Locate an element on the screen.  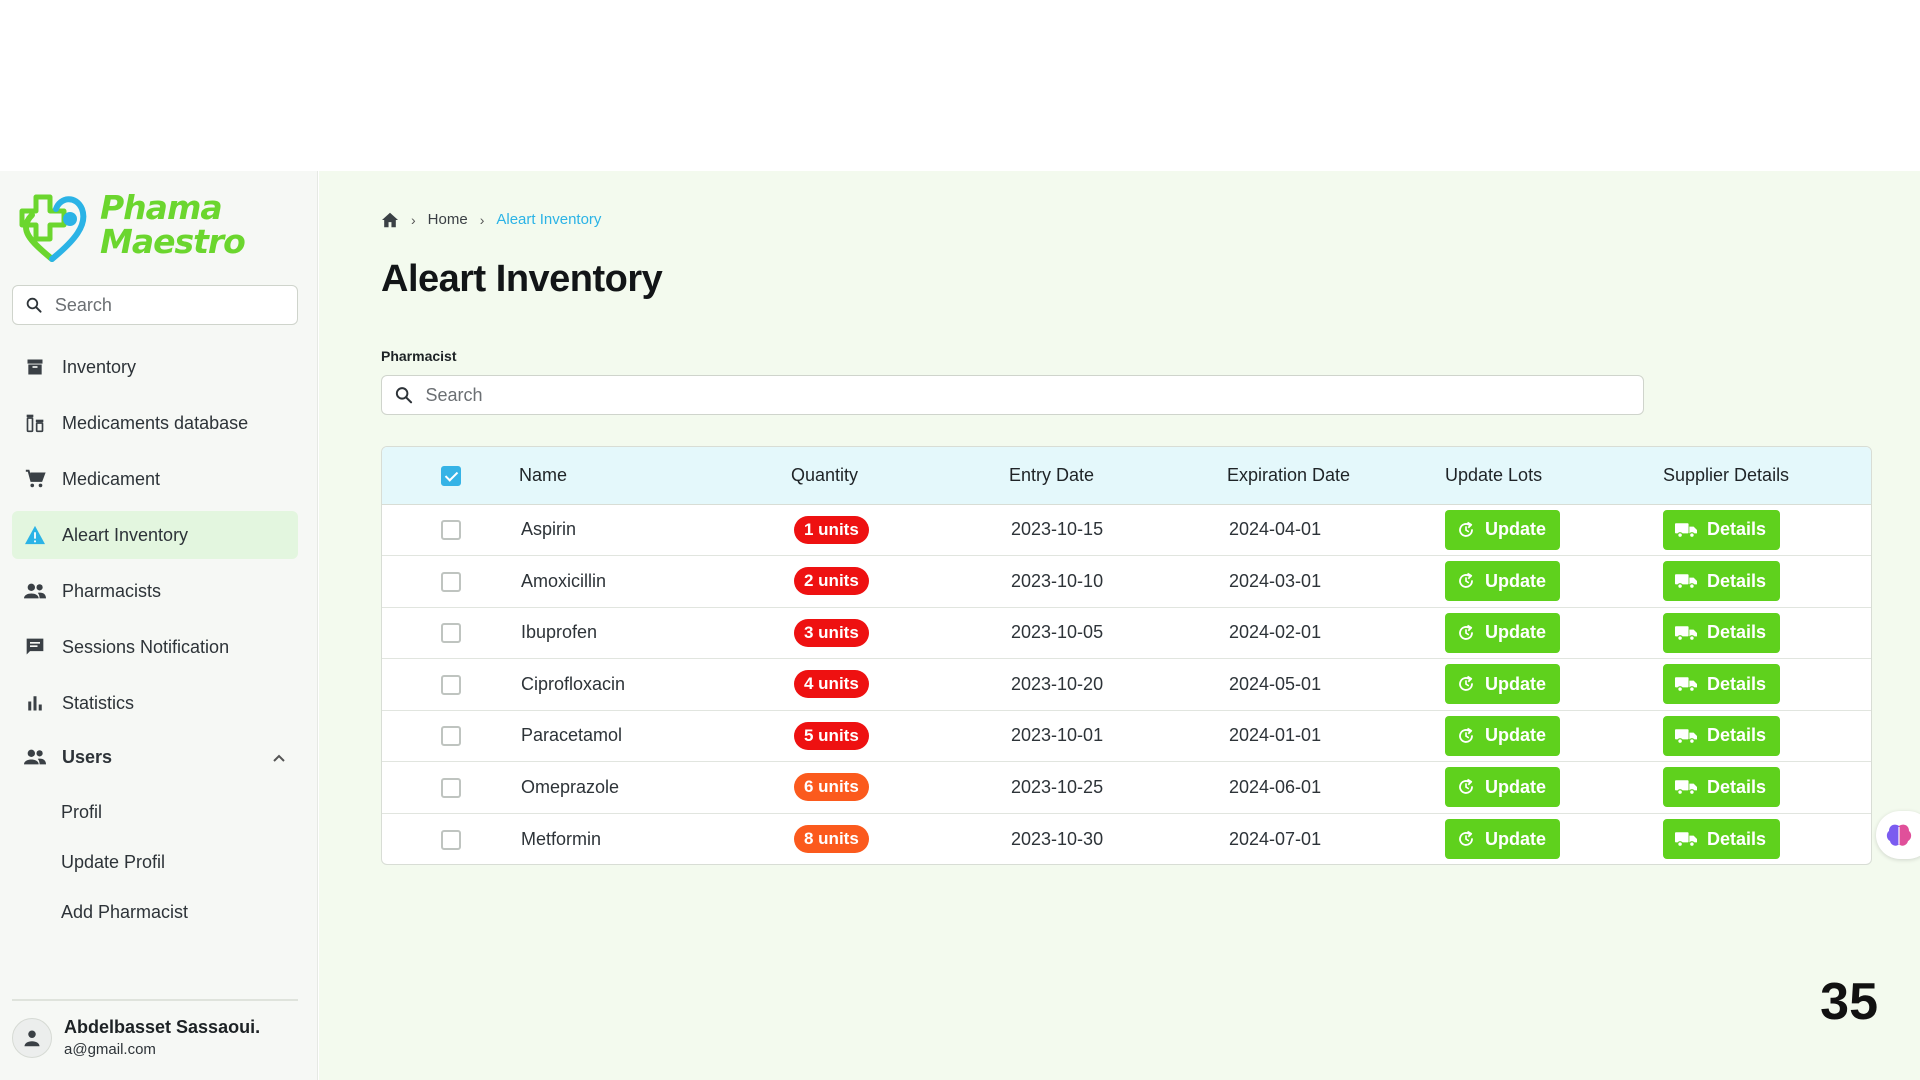
quantity-cell: 8 units is located at coordinates (900, 838).